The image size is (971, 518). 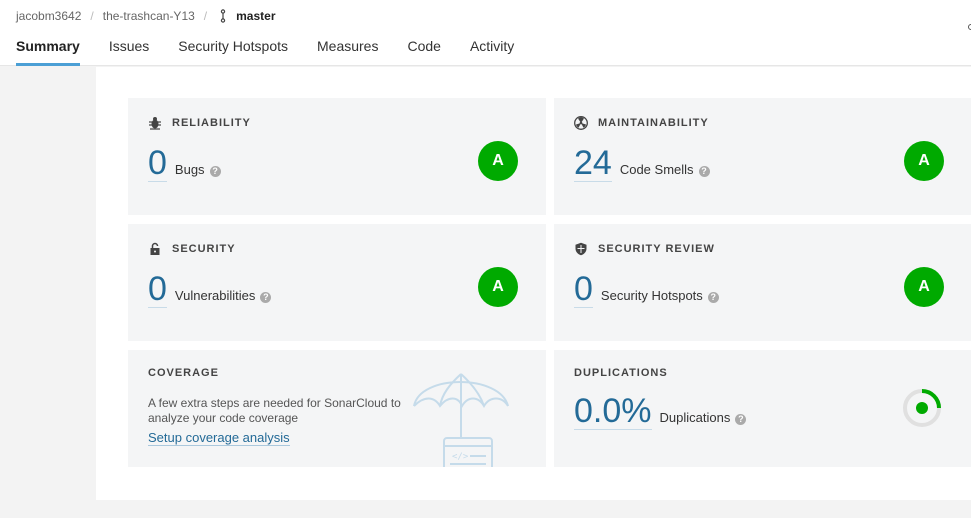 What do you see at coordinates (233, 52) in the screenshot?
I see `tab-security-hotspots: Security Hotspots` at bounding box center [233, 52].